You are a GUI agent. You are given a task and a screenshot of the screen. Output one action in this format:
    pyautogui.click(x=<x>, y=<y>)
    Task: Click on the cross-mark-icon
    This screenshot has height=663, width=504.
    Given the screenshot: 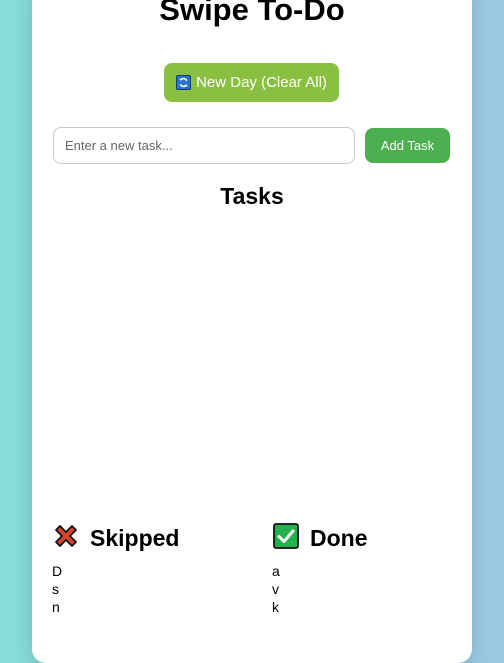 What is the action you would take?
    pyautogui.click(x=66, y=538)
    